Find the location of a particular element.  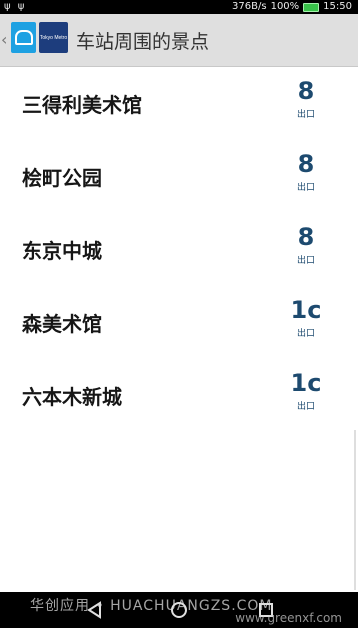

tokyo-metro-logo-icon is located at coordinates (23, 37).